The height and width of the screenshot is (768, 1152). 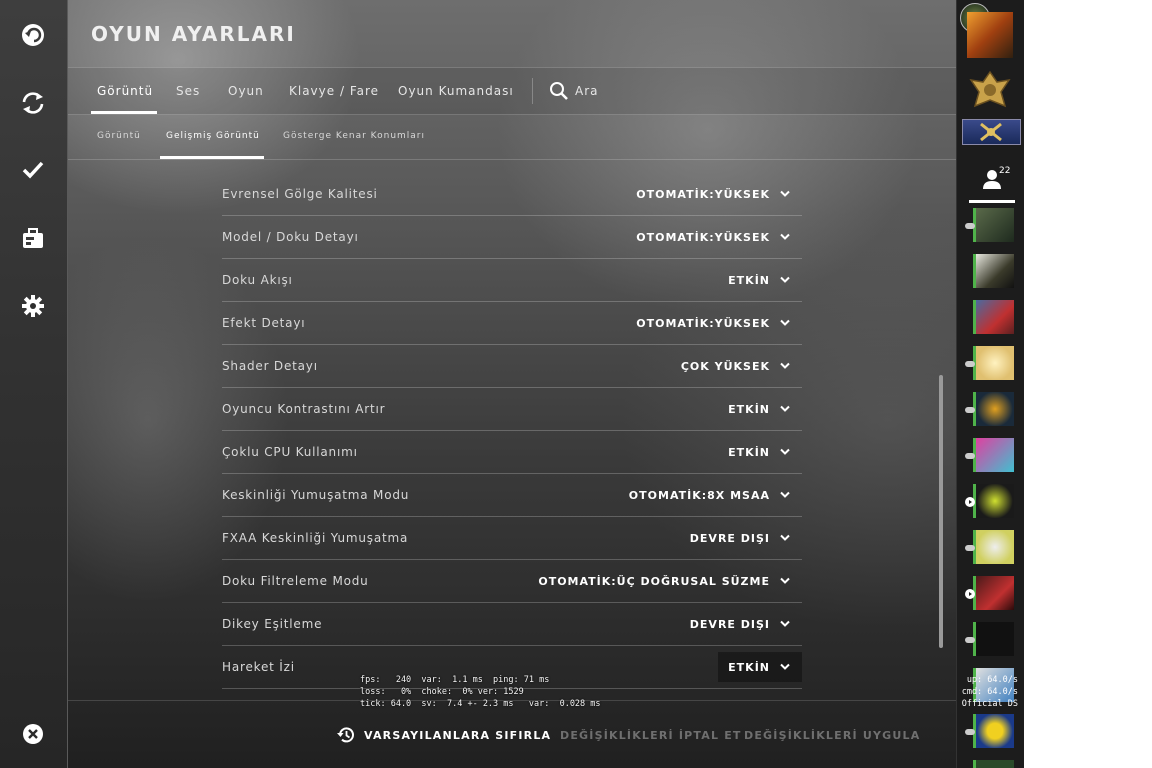 I want to click on friends-count: 22, so click(x=1005, y=171).